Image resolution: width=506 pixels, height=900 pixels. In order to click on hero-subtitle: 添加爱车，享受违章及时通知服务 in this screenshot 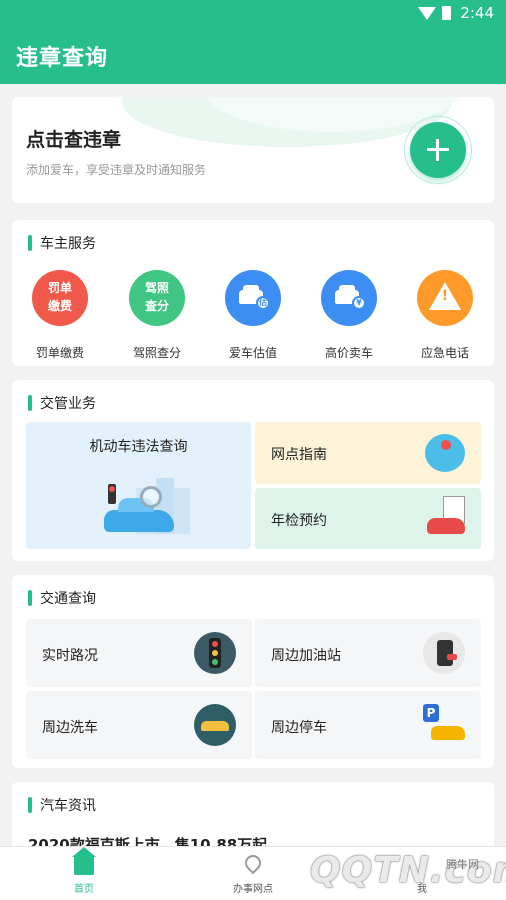, I will do `click(116, 170)`.